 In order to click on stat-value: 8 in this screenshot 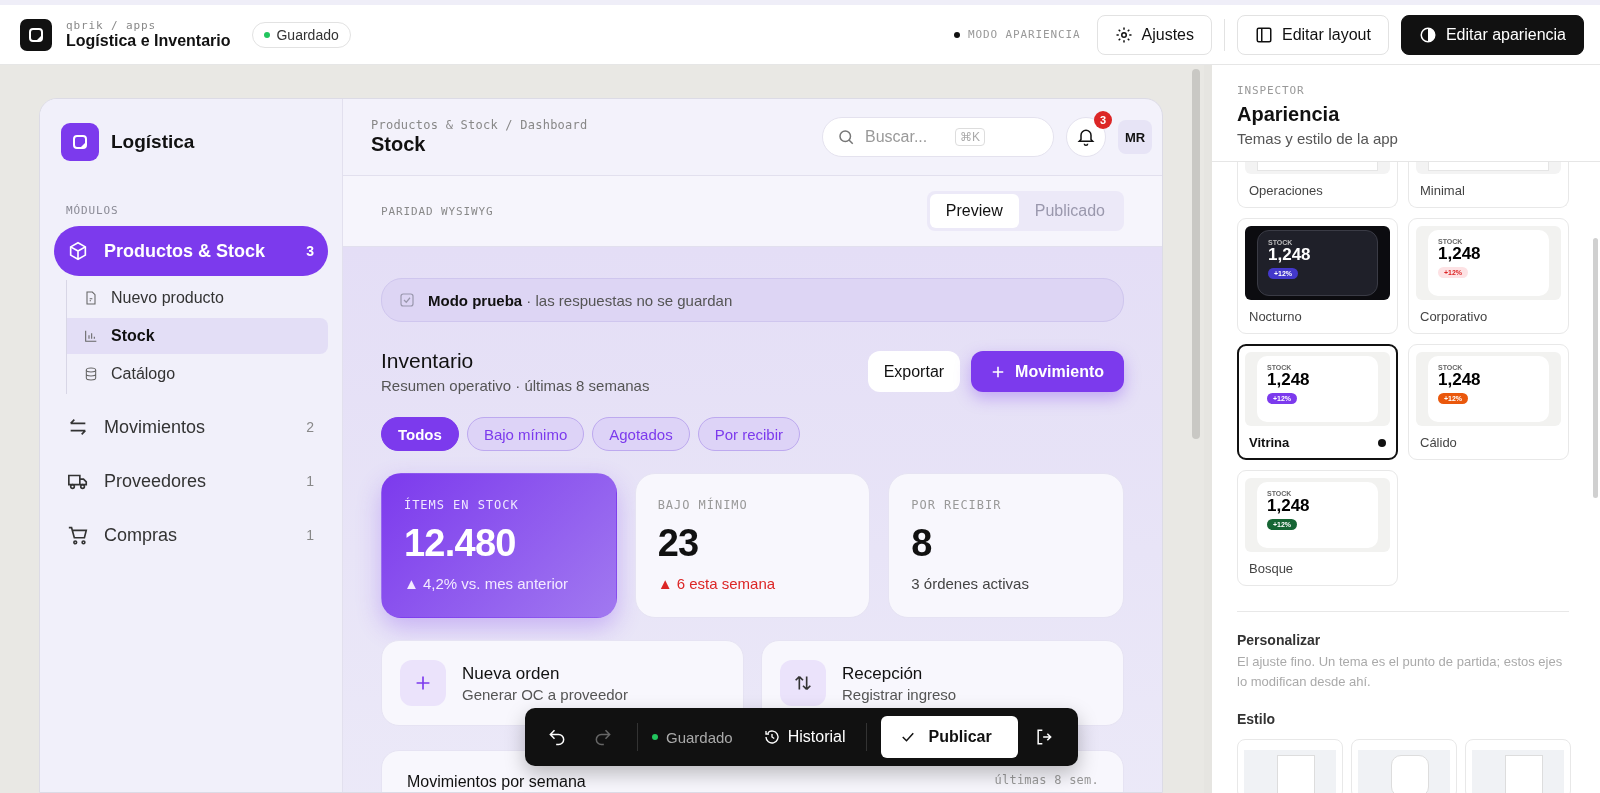, I will do `click(922, 543)`.